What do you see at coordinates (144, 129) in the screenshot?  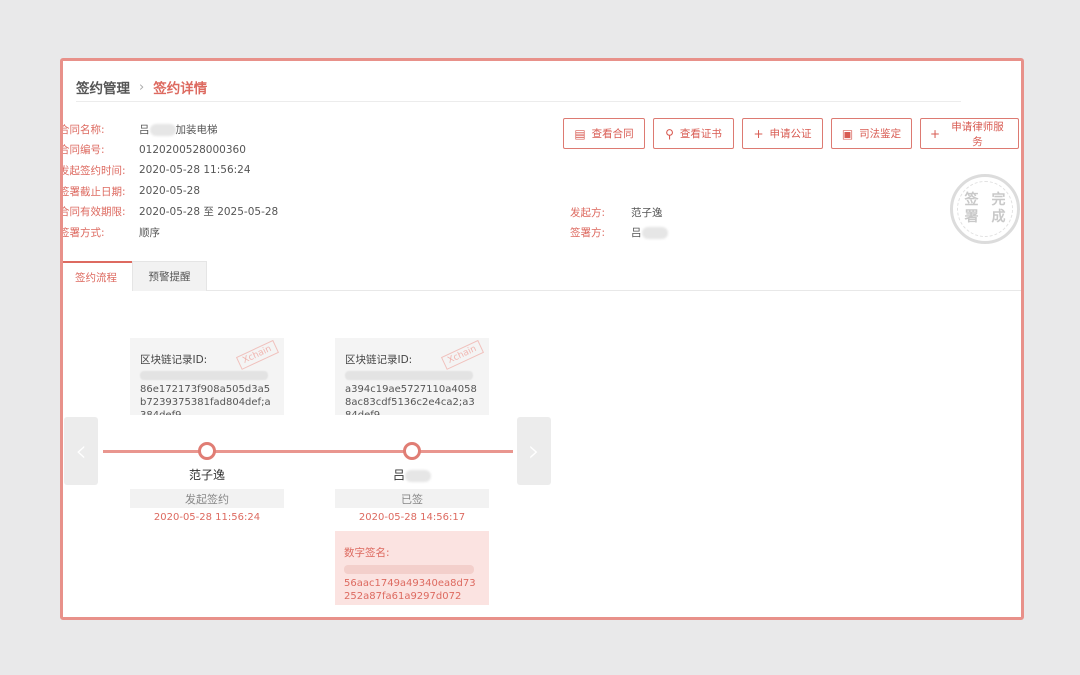 I see `contract-name-prefix: 吕` at bounding box center [144, 129].